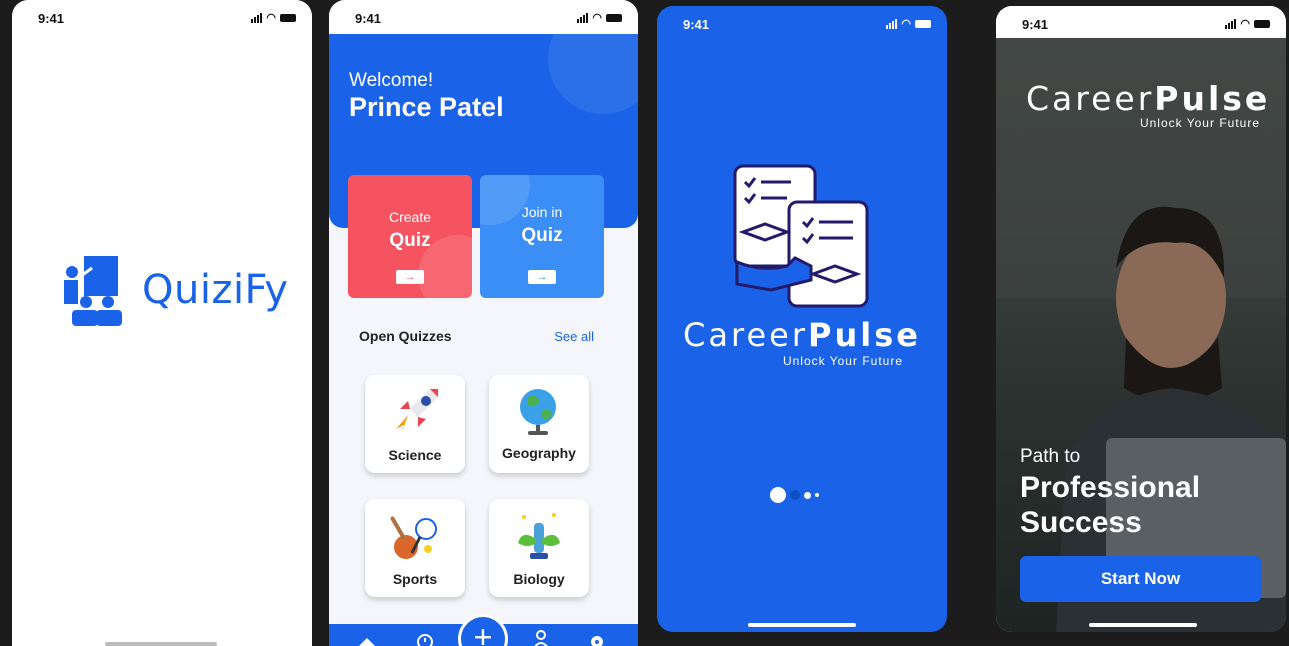 The image size is (1289, 646). What do you see at coordinates (542, 212) in the screenshot?
I see `join-quiz-line1: Join in` at bounding box center [542, 212].